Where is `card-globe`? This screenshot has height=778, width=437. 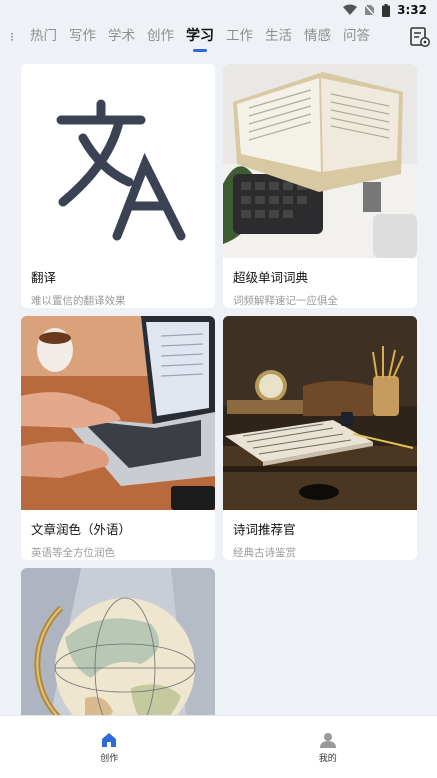
card-globe is located at coordinates (118, 648).